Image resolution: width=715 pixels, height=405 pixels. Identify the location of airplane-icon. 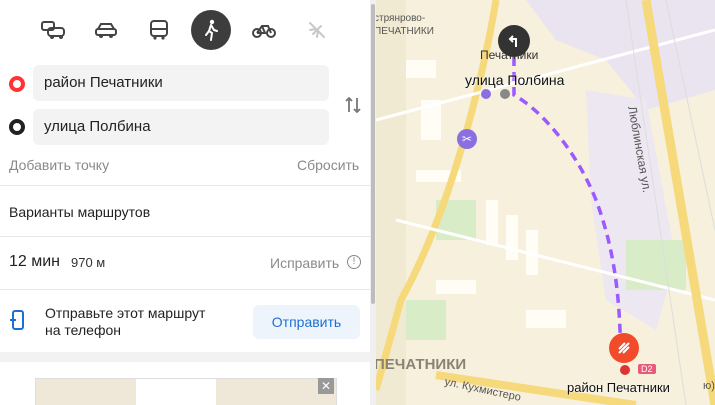
(317, 30).